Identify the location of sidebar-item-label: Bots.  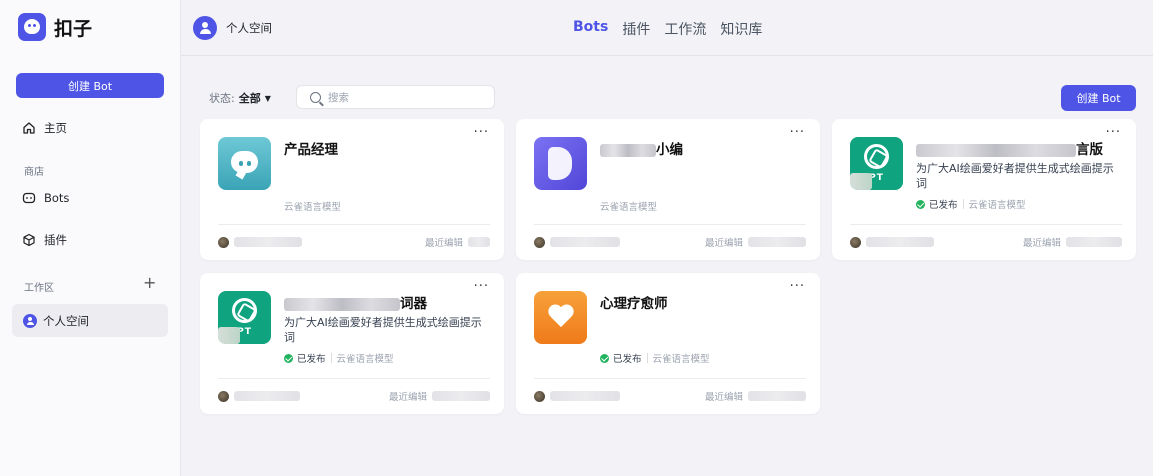
(57, 198).